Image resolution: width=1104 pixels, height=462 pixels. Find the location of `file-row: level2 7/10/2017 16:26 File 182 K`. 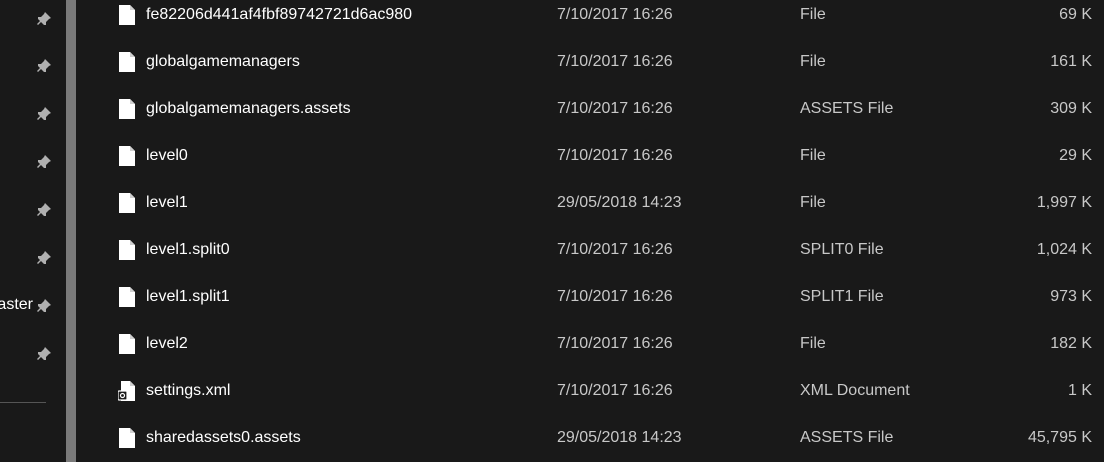

file-row: level2 7/10/2017 16:26 File 182 K is located at coordinates (595, 343).